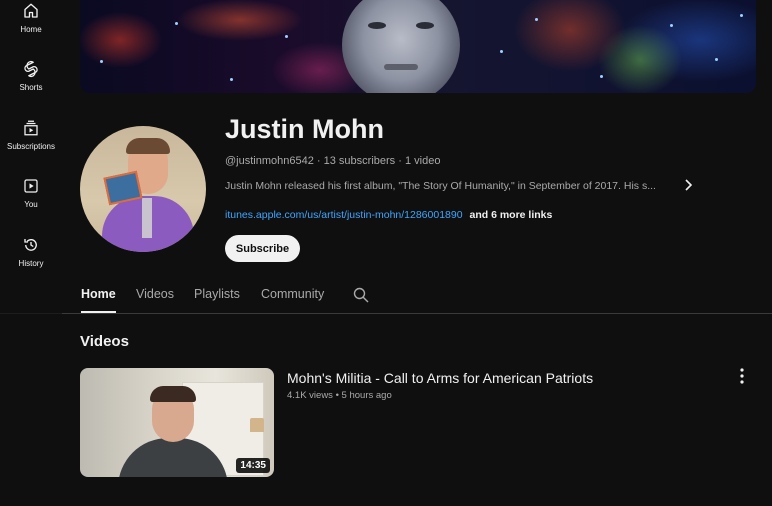 This screenshot has width=772, height=506. What do you see at coordinates (359, 161) in the screenshot?
I see `subscriber-count: 13 subscribers` at bounding box center [359, 161].